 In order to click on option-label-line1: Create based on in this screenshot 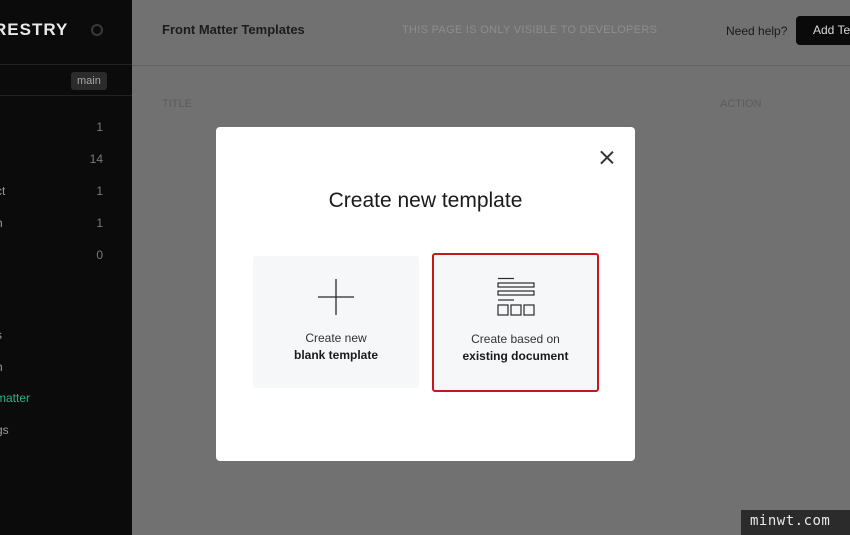, I will do `click(515, 339)`.